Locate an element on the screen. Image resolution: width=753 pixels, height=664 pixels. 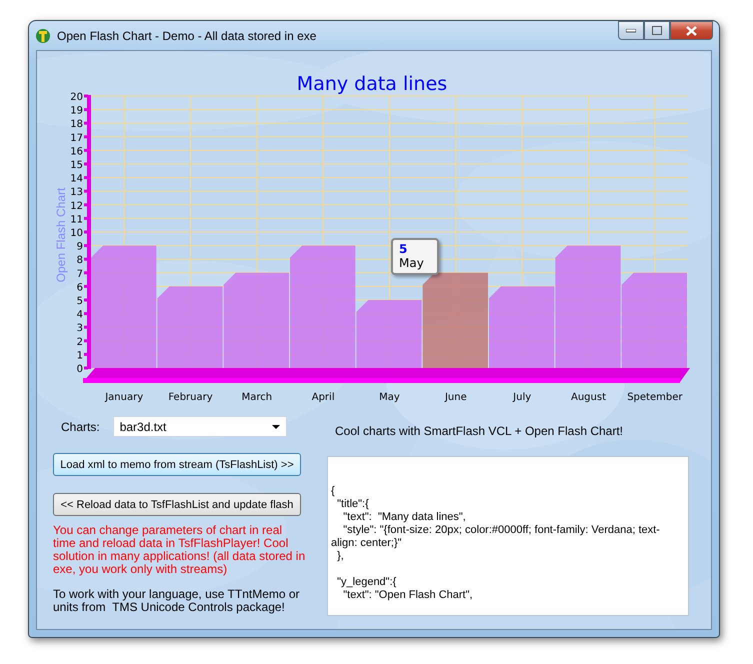
close-icon is located at coordinates (691, 31).